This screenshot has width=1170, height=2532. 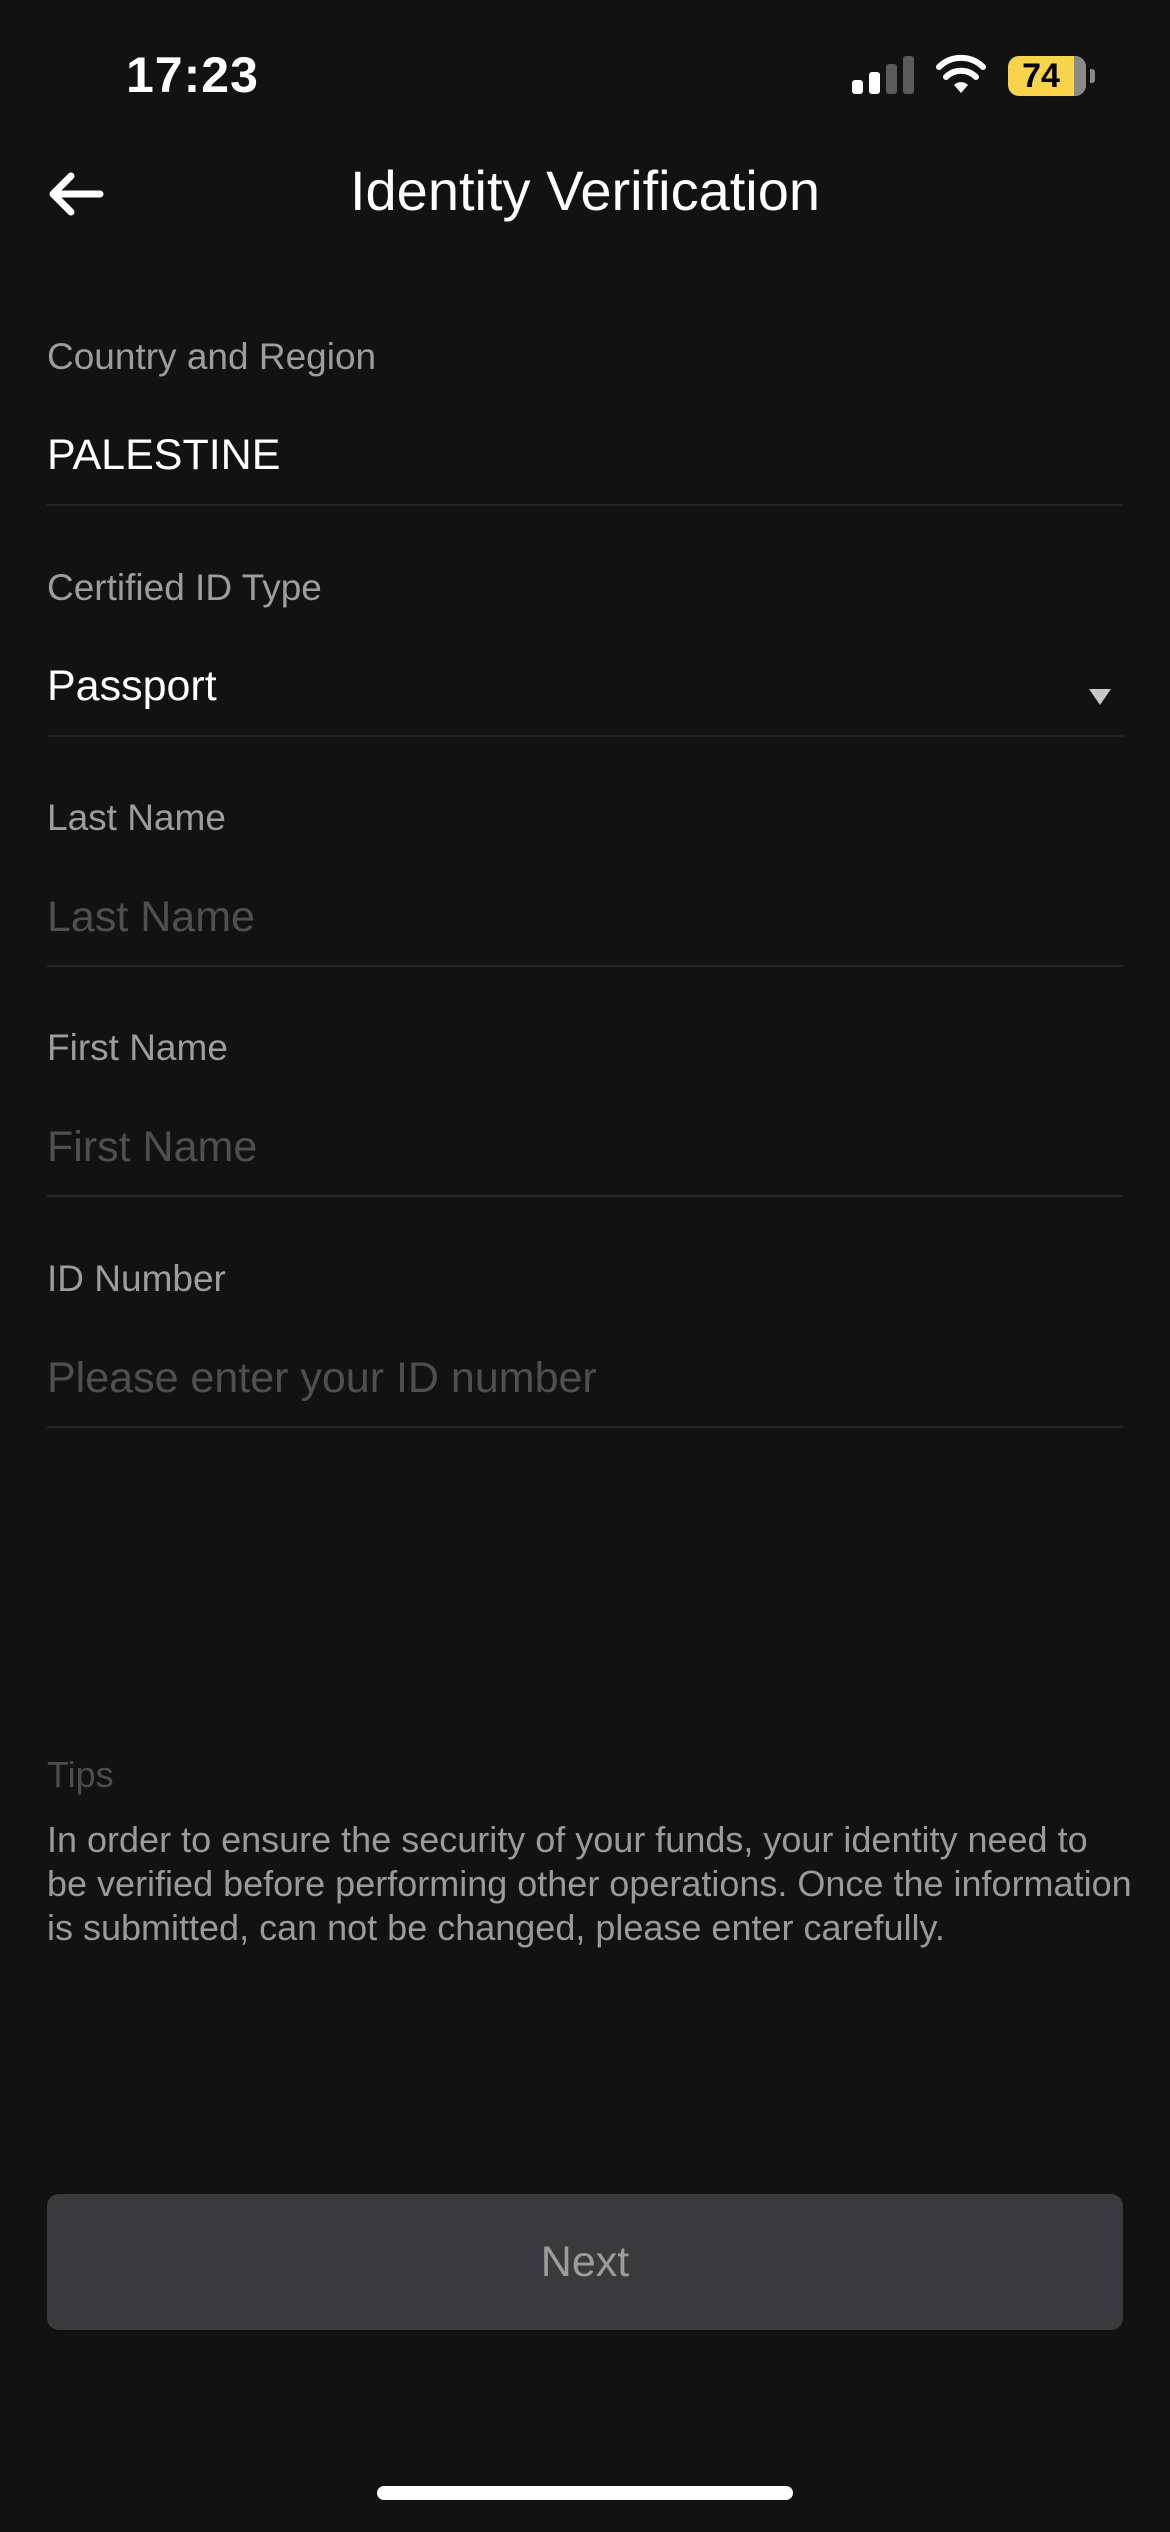 What do you see at coordinates (585, 75) in the screenshot?
I see `status-bar: 17:23 74` at bounding box center [585, 75].